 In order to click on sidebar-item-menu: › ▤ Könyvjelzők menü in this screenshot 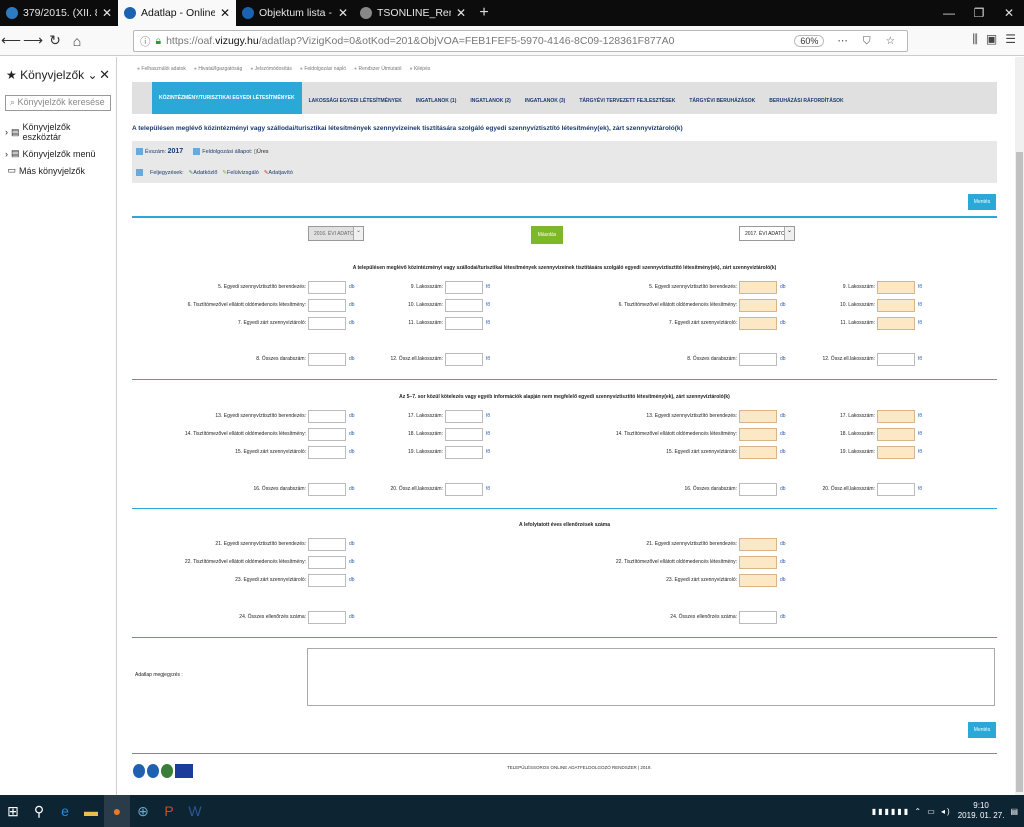, I will do `click(58, 153)`.